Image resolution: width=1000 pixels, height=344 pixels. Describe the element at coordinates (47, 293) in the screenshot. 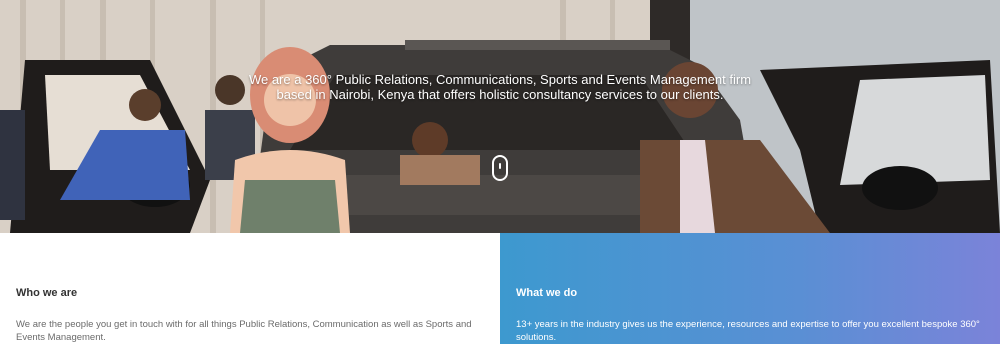

I see `who-we-are-title: Who we are` at that location.